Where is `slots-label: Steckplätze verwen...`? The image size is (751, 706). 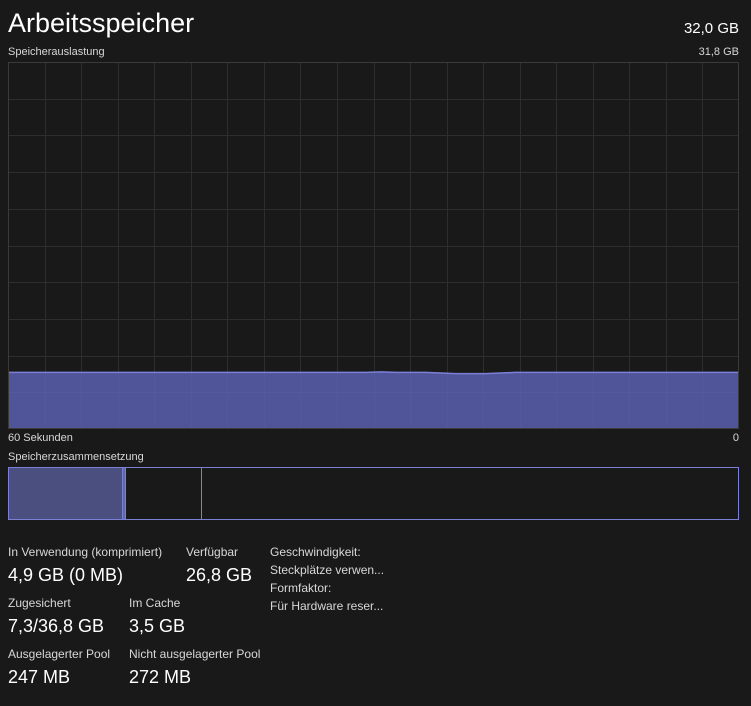 slots-label: Steckplätze verwen... is located at coordinates (327, 570).